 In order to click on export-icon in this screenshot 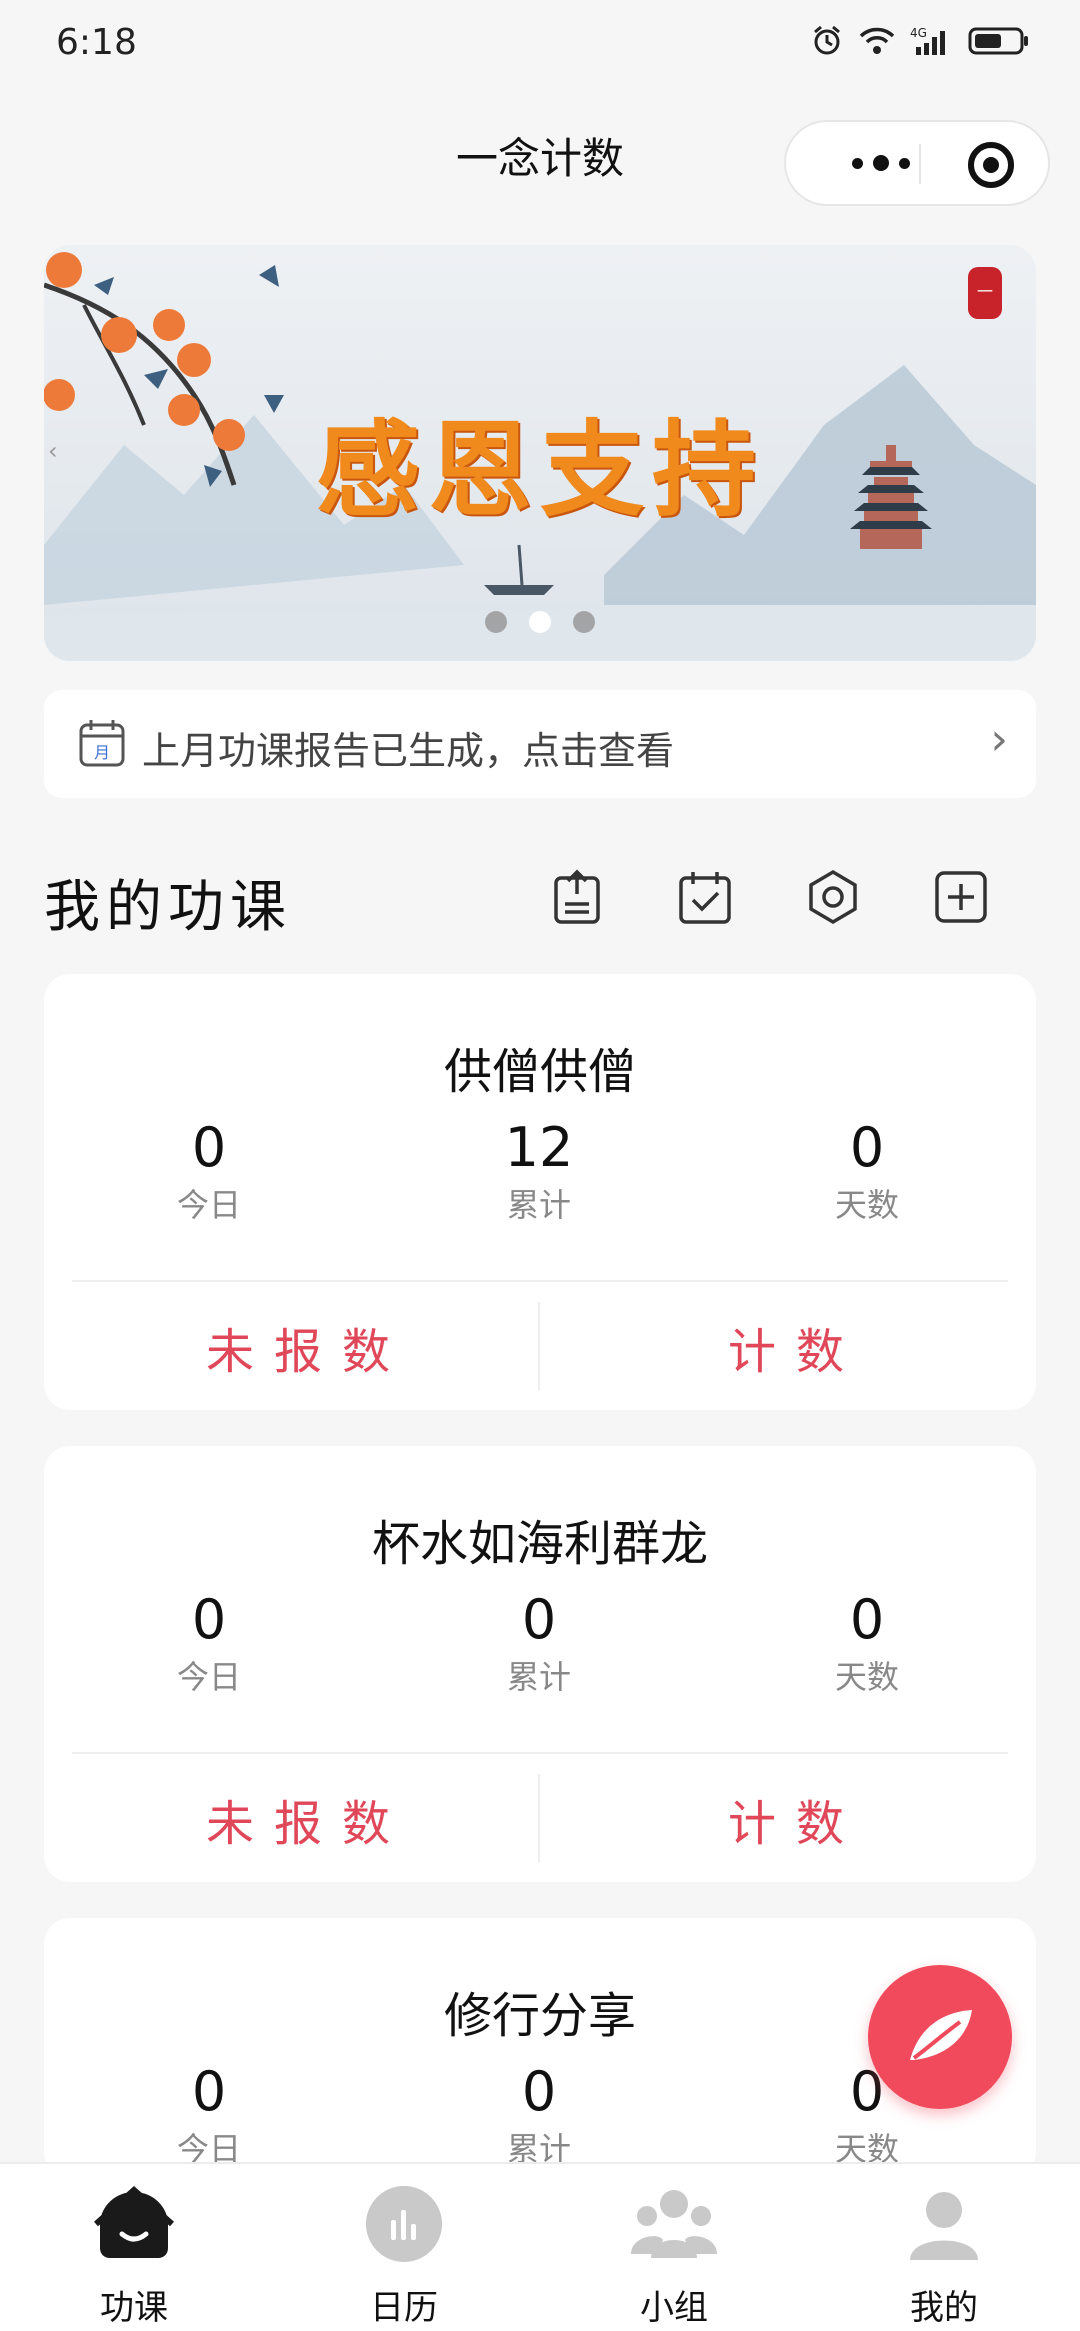, I will do `click(577, 897)`.